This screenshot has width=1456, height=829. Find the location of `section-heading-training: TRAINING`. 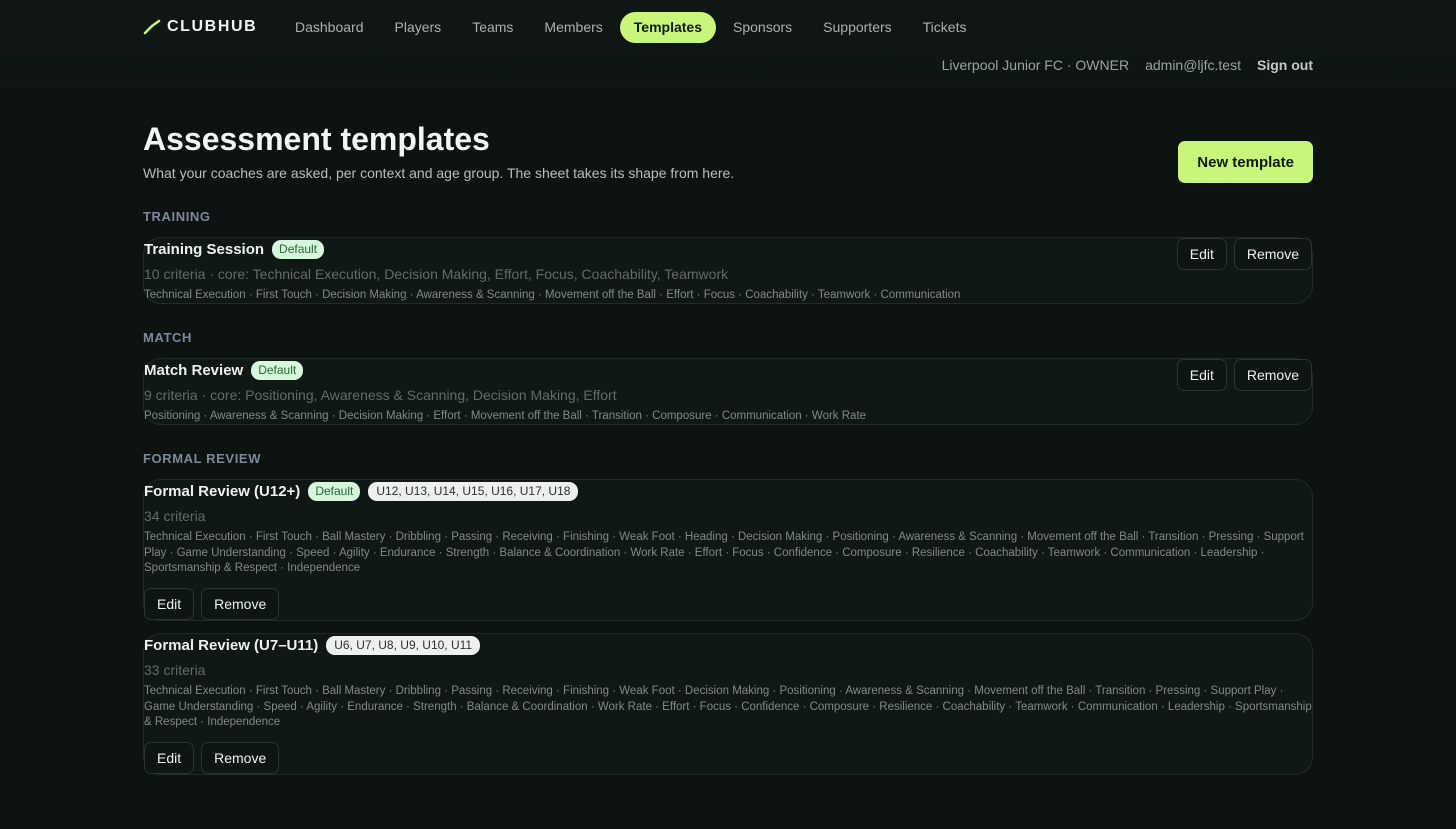

section-heading-training: TRAINING is located at coordinates (177, 216).